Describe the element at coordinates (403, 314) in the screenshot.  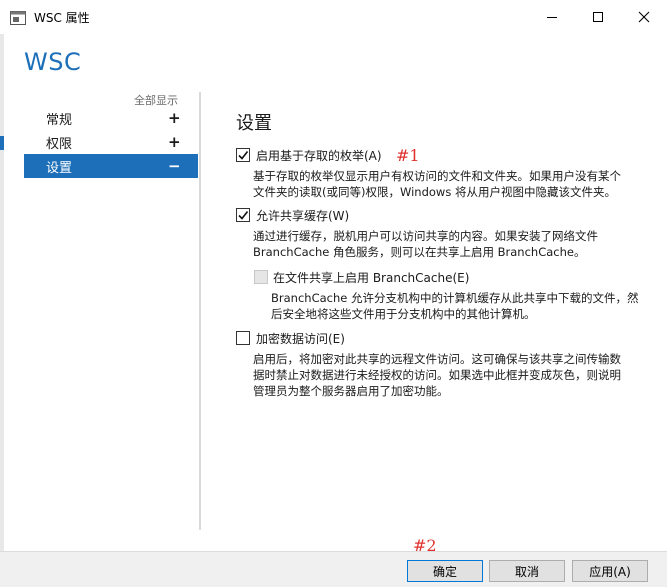
I see `branchcache-description: 后安全地将这些文件用于分支机构中的其他计算机。` at that location.